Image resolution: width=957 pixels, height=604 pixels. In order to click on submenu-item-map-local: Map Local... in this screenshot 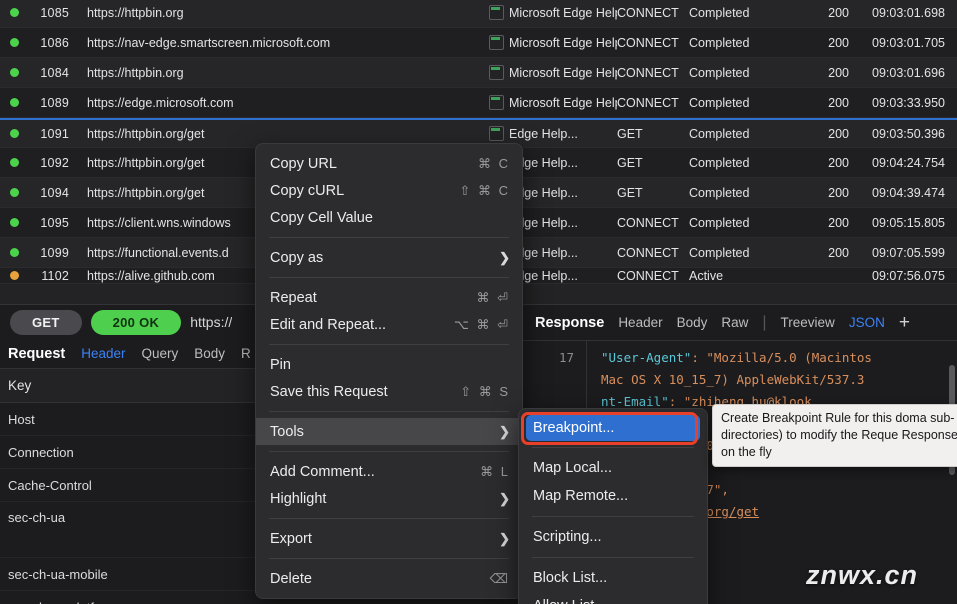, I will do `click(613, 468)`.